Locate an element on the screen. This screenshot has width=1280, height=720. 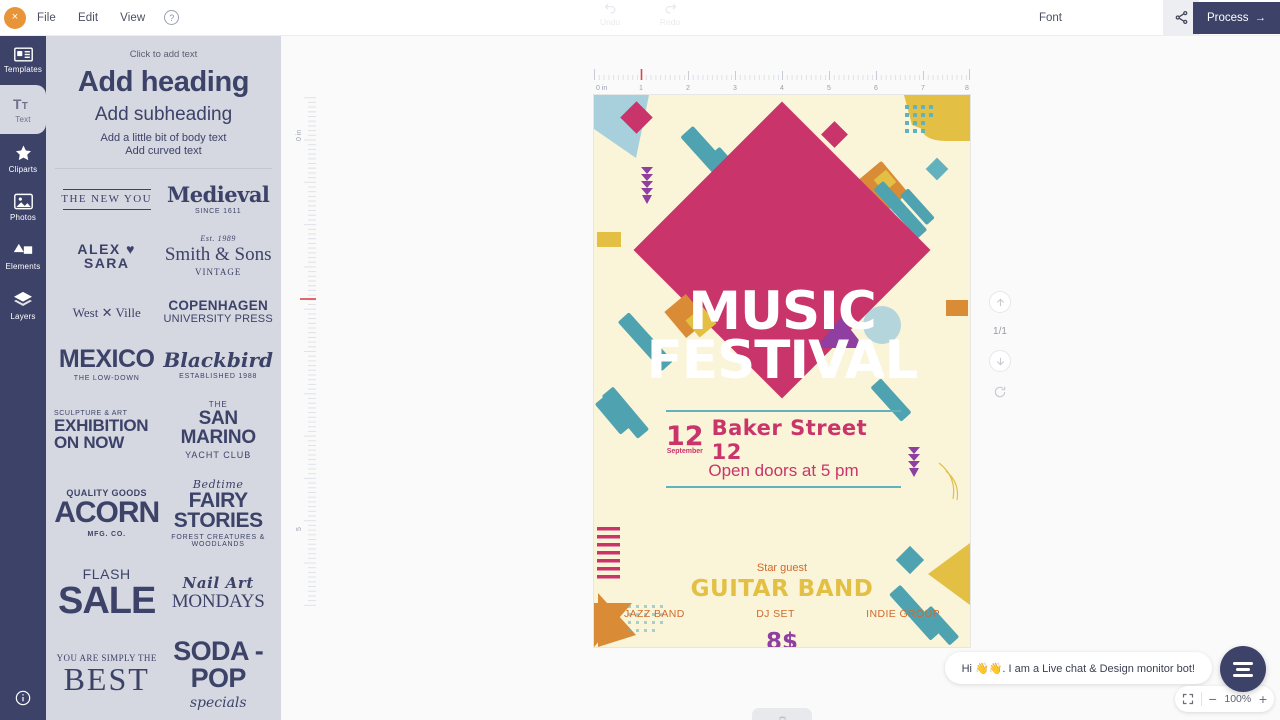
text-style-label: Medieval is located at coordinates (218, 194).